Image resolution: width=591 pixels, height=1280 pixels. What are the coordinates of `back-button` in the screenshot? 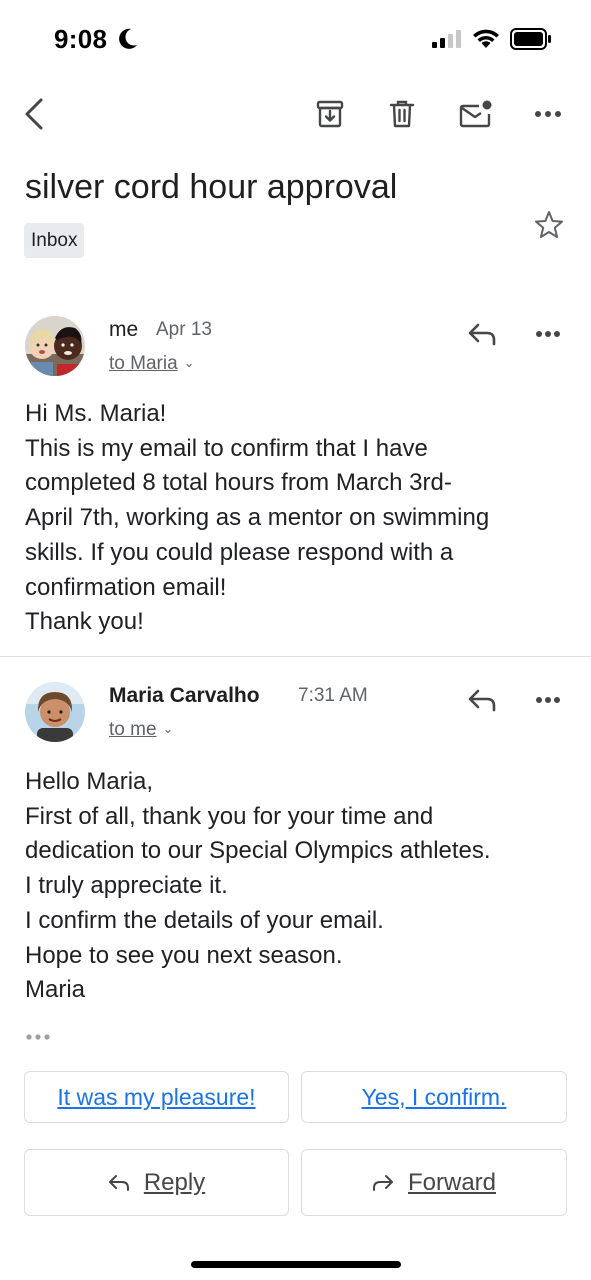 It's located at (34, 114).